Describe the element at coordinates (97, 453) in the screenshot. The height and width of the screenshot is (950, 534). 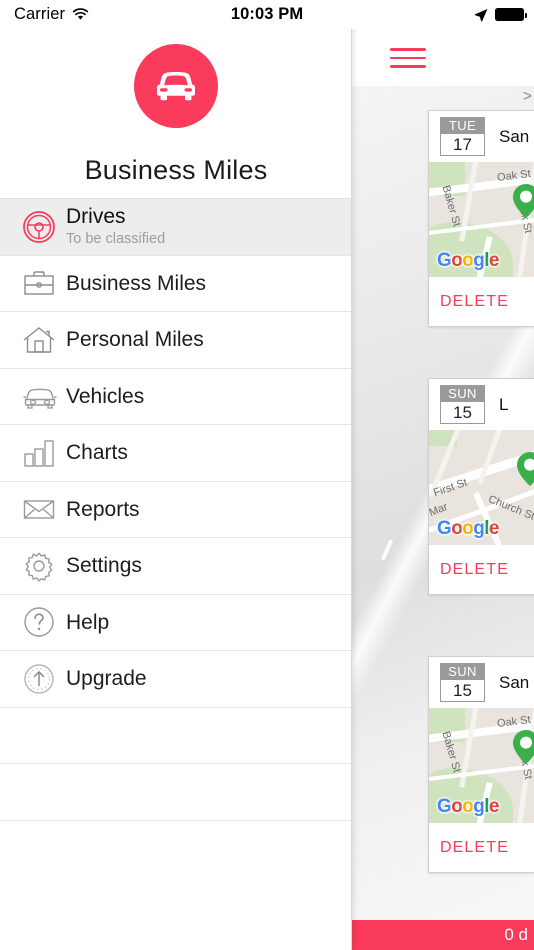
I see `sidebar-item-label: Charts` at that location.